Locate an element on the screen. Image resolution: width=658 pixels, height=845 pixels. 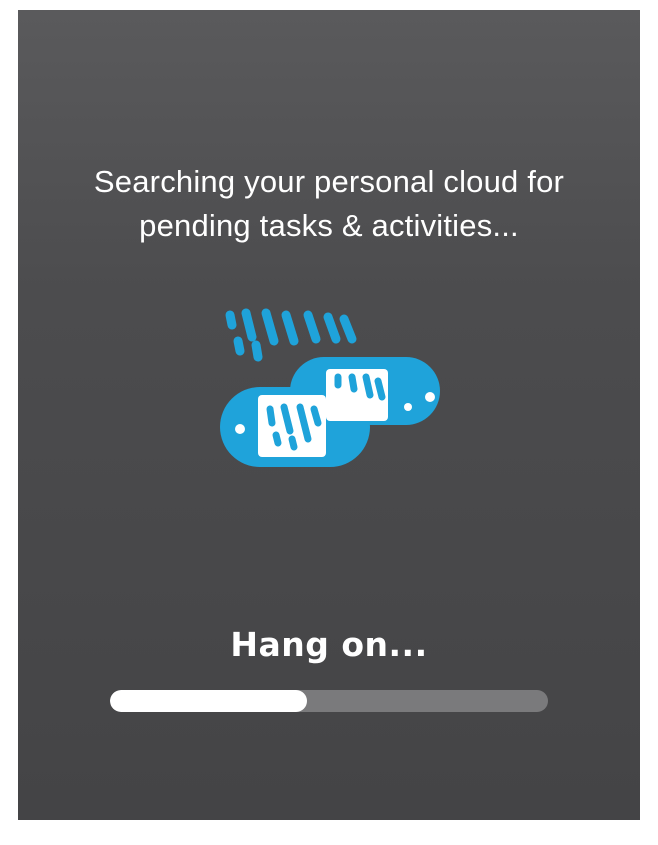
cloud-tasks-logo-icon is located at coordinates (330, 387).